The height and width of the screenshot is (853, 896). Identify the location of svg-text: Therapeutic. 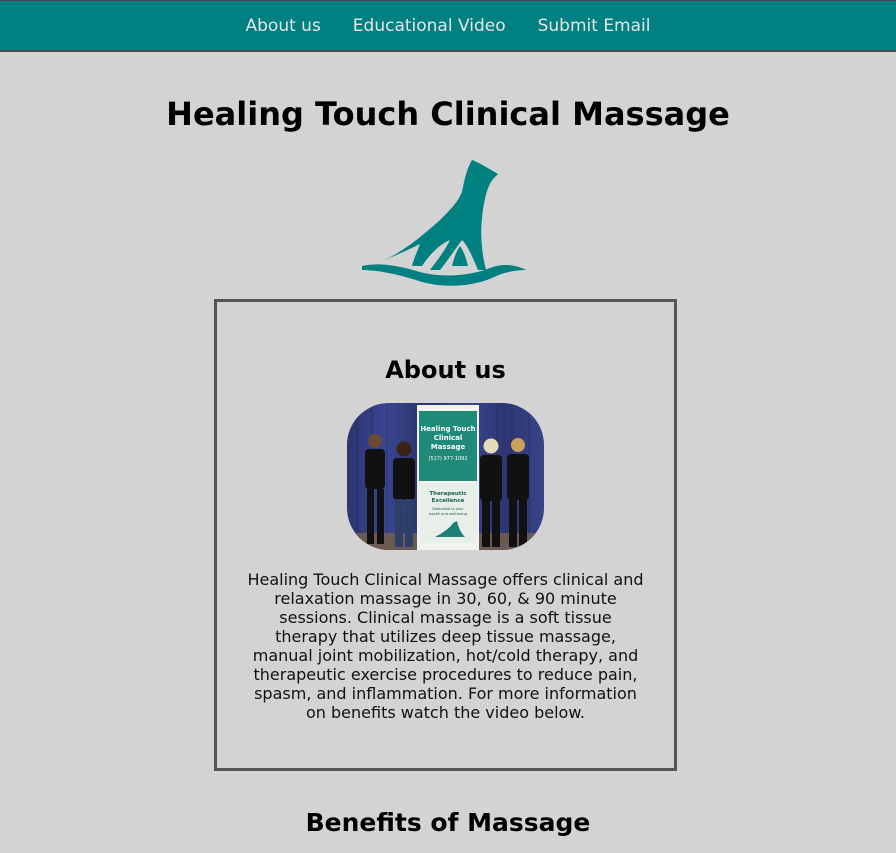
(447, 494).